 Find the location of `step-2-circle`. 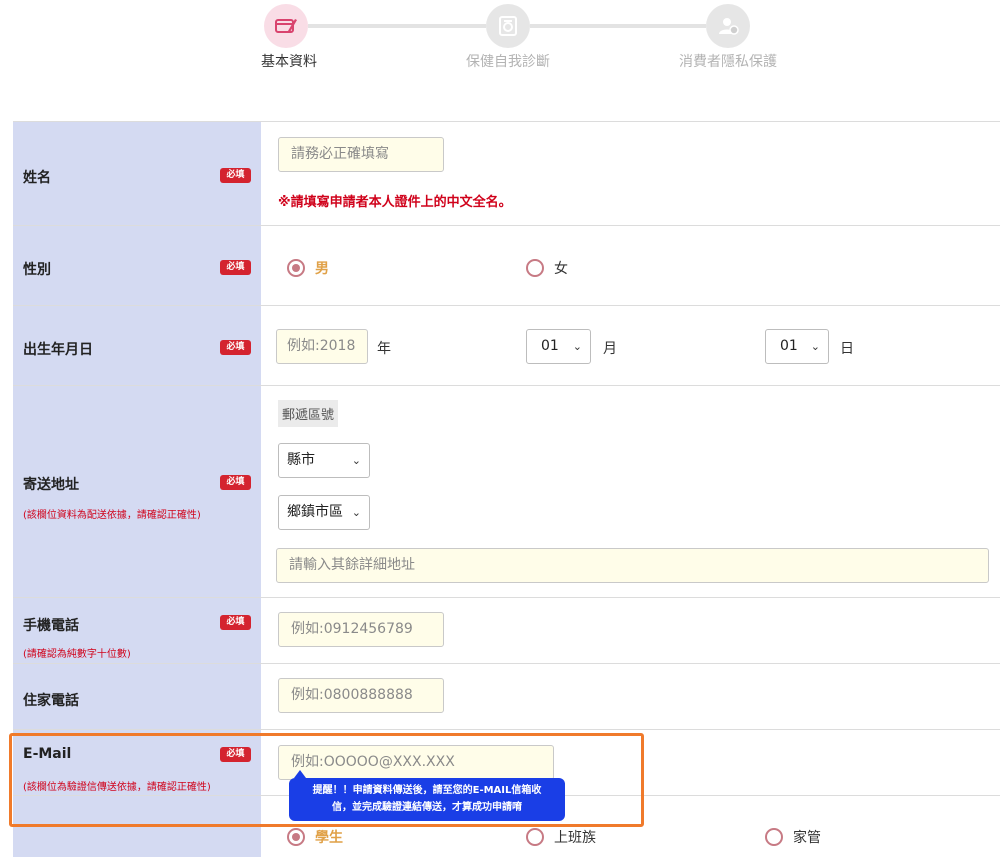

step-2-circle is located at coordinates (508, 26).